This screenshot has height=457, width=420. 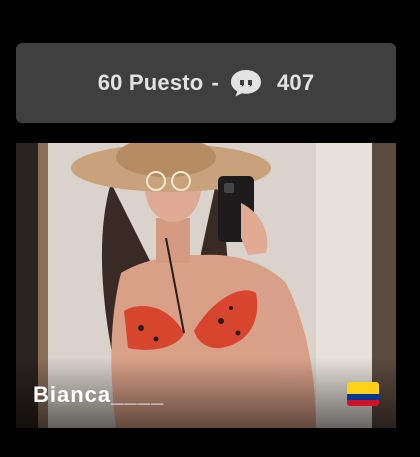 What do you see at coordinates (98, 395) in the screenshot?
I see `username-label: Bianca____` at bounding box center [98, 395].